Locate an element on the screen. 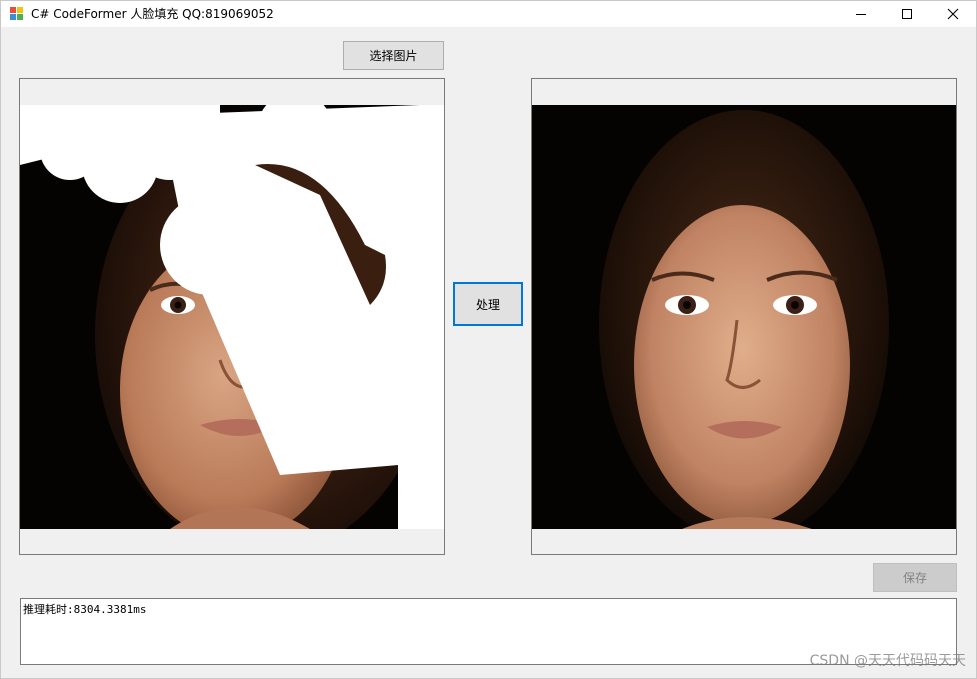  maximize-icon is located at coordinates (907, 14).